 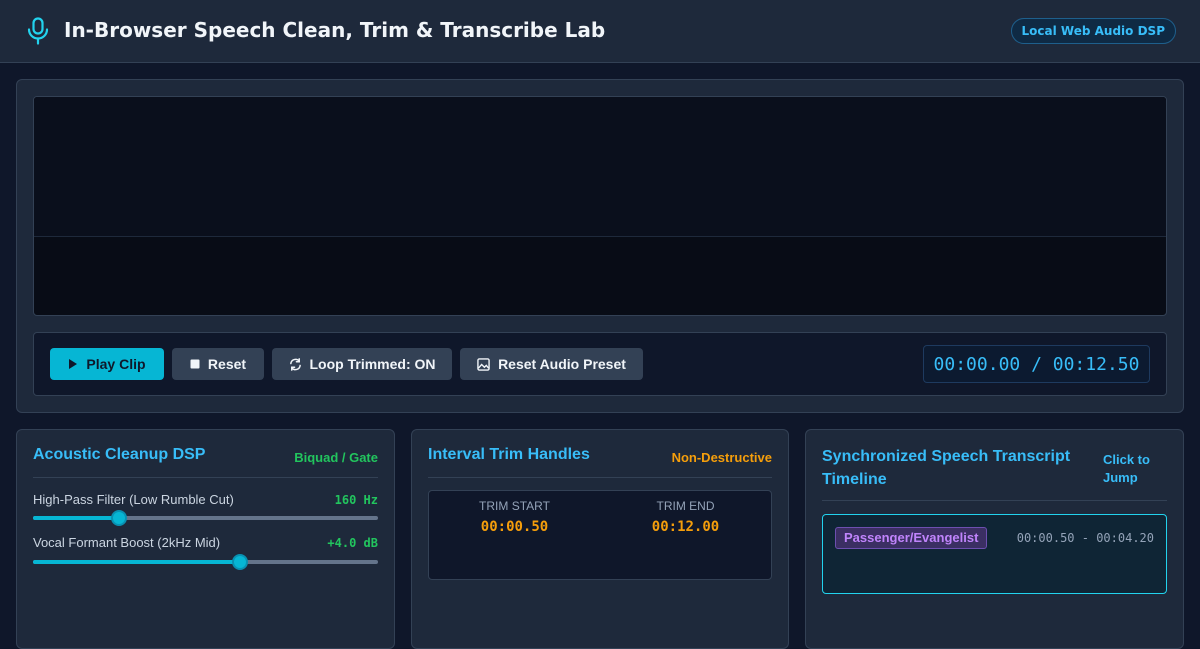 What do you see at coordinates (600, 477) in the screenshot?
I see `trim-divider` at bounding box center [600, 477].